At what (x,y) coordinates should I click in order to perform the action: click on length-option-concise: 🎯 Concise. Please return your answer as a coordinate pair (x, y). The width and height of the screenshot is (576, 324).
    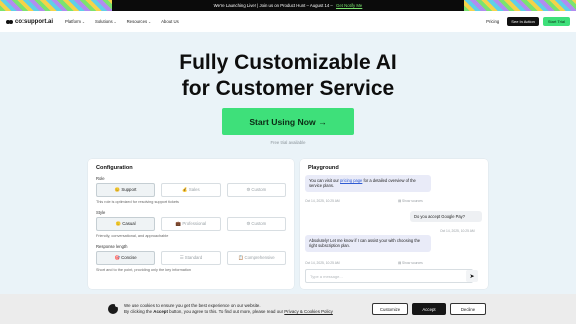
    Looking at the image, I should click on (126, 258).